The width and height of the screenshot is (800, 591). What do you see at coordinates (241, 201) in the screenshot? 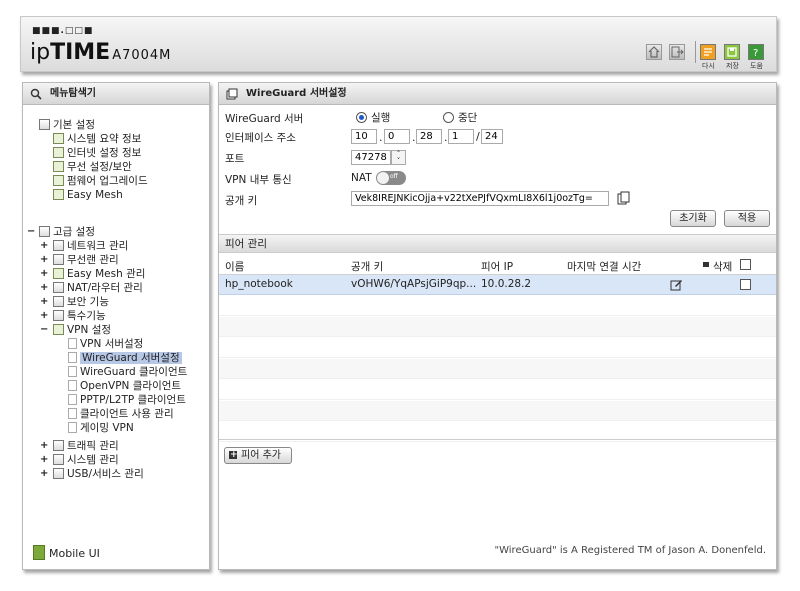
I see `pubkey-label: 공개 키` at bounding box center [241, 201].